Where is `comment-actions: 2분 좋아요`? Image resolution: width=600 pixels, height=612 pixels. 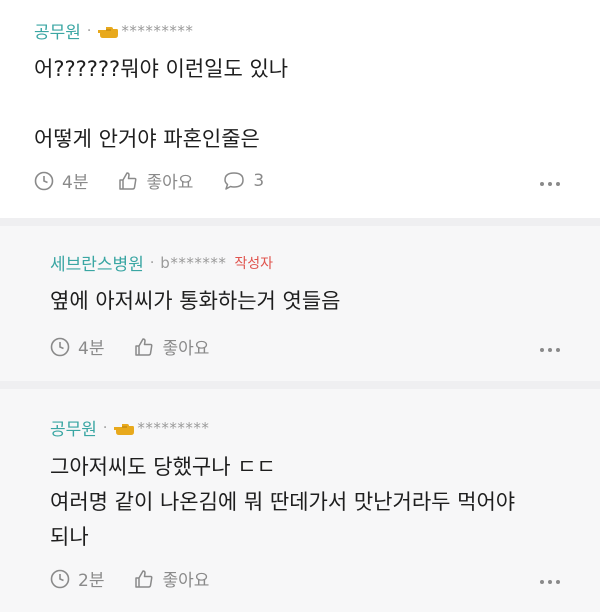 comment-actions: 2분 좋아요 is located at coordinates (144, 578).